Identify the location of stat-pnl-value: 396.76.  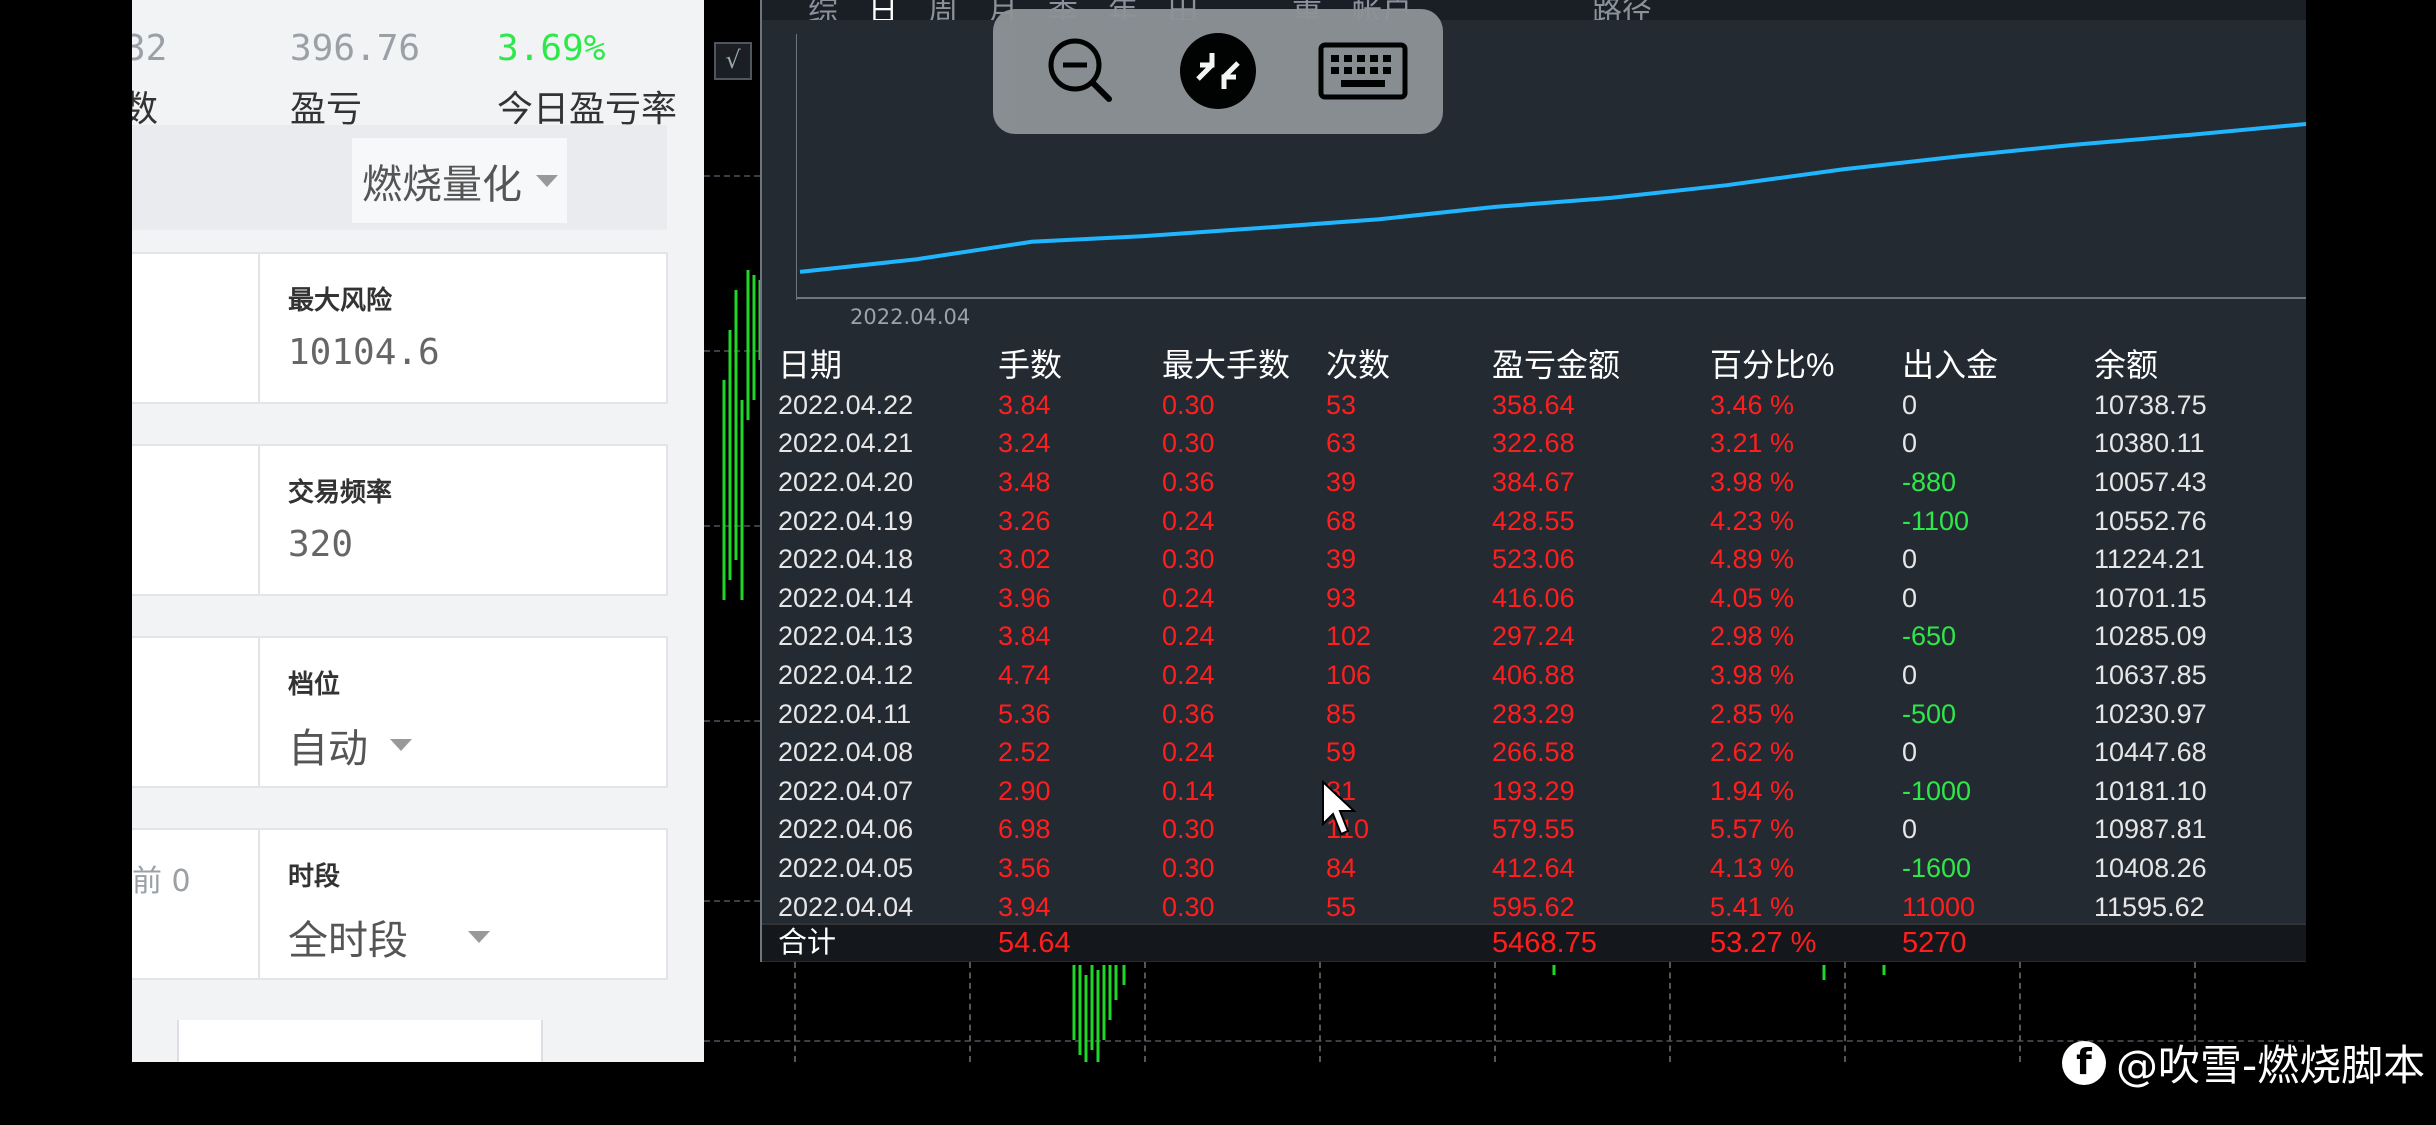
(355, 48).